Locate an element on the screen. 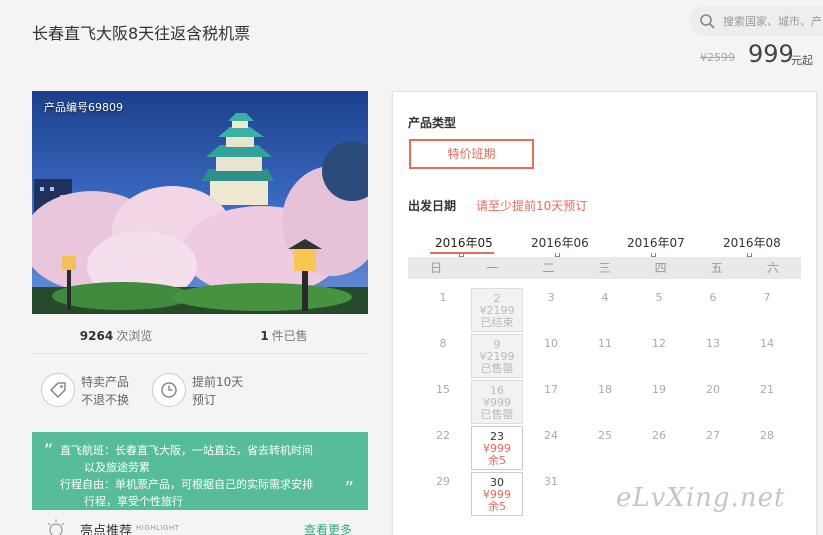  highlight-line: 行程，享受个性旅行 is located at coordinates (133, 501).